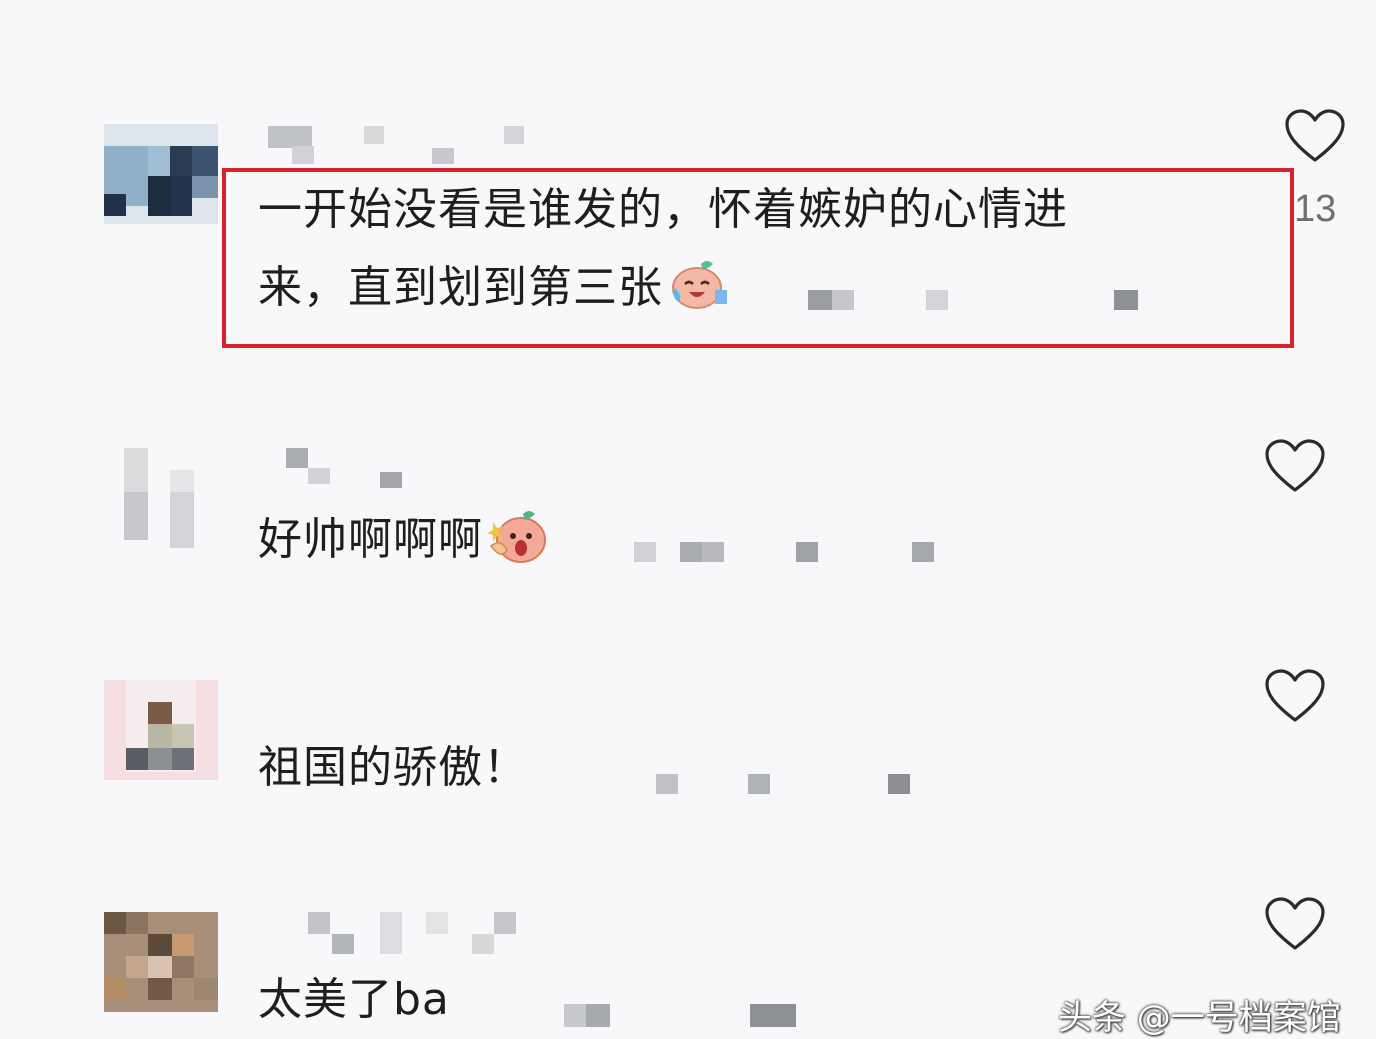 This screenshot has height=1039, width=1376. What do you see at coordinates (1315, 209) in the screenshot?
I see `like-count: 13` at bounding box center [1315, 209].